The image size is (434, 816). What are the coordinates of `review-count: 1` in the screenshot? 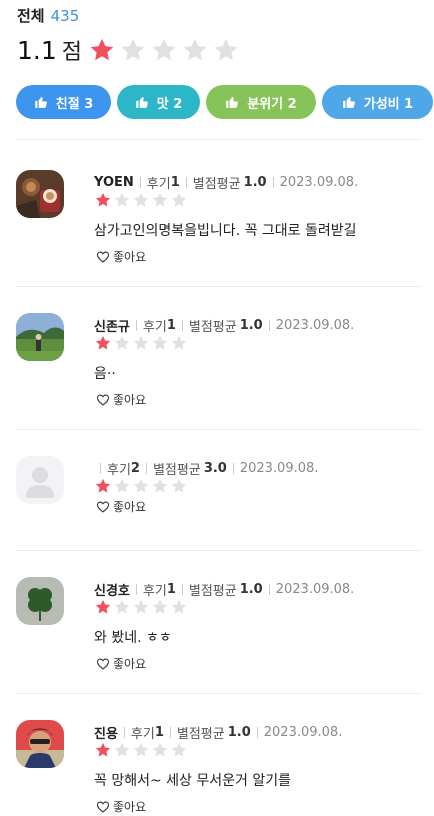 It's located at (159, 732).